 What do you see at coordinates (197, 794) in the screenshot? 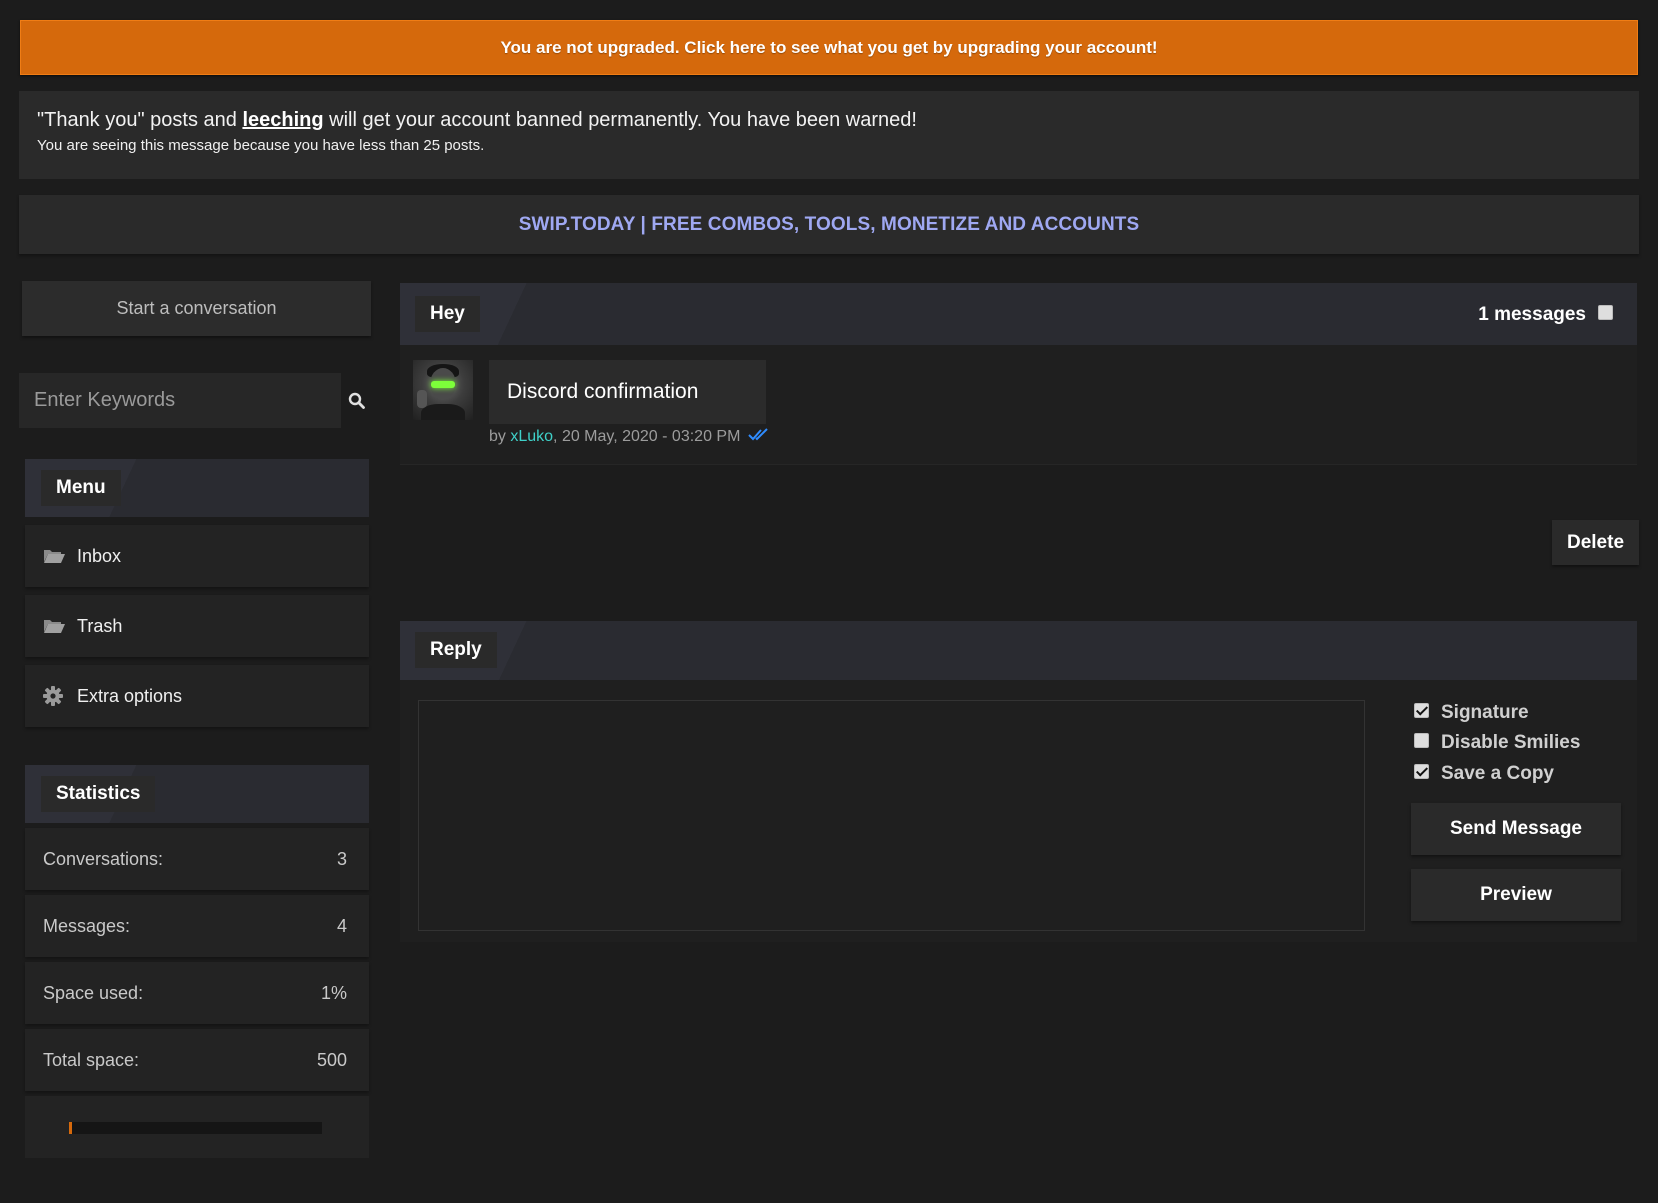
I see `statistics-panel-header: Statistics` at bounding box center [197, 794].